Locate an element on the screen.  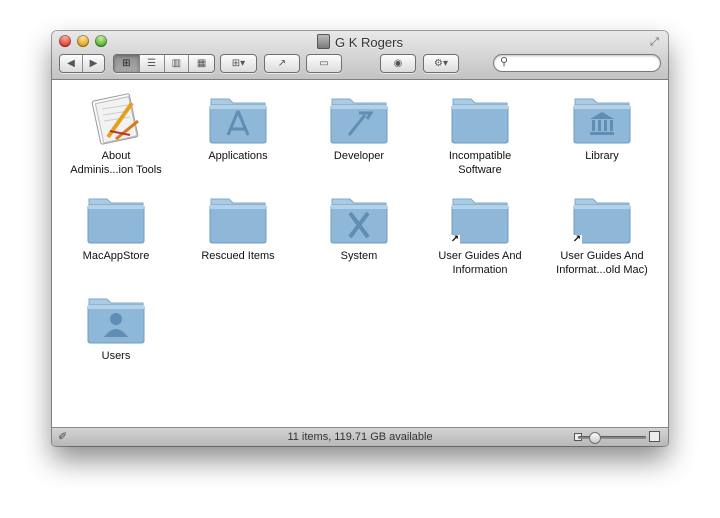
hard-disk-icon is located at coordinates (324, 41).